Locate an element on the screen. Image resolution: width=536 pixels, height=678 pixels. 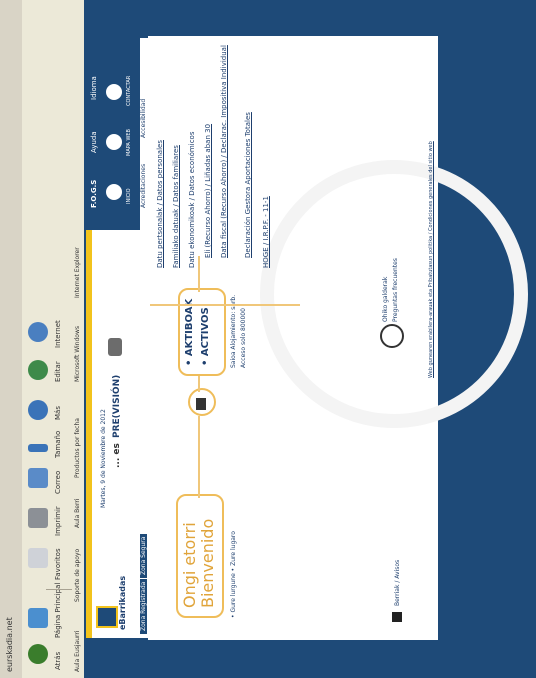
welcome-eu: Ongi etorri is located at coordinates (189, 565).